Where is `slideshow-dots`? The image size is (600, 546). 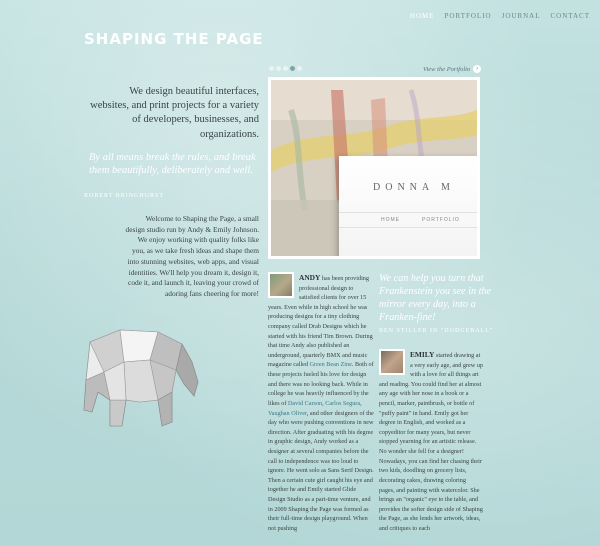
slideshow-dots is located at coordinates (285, 68).